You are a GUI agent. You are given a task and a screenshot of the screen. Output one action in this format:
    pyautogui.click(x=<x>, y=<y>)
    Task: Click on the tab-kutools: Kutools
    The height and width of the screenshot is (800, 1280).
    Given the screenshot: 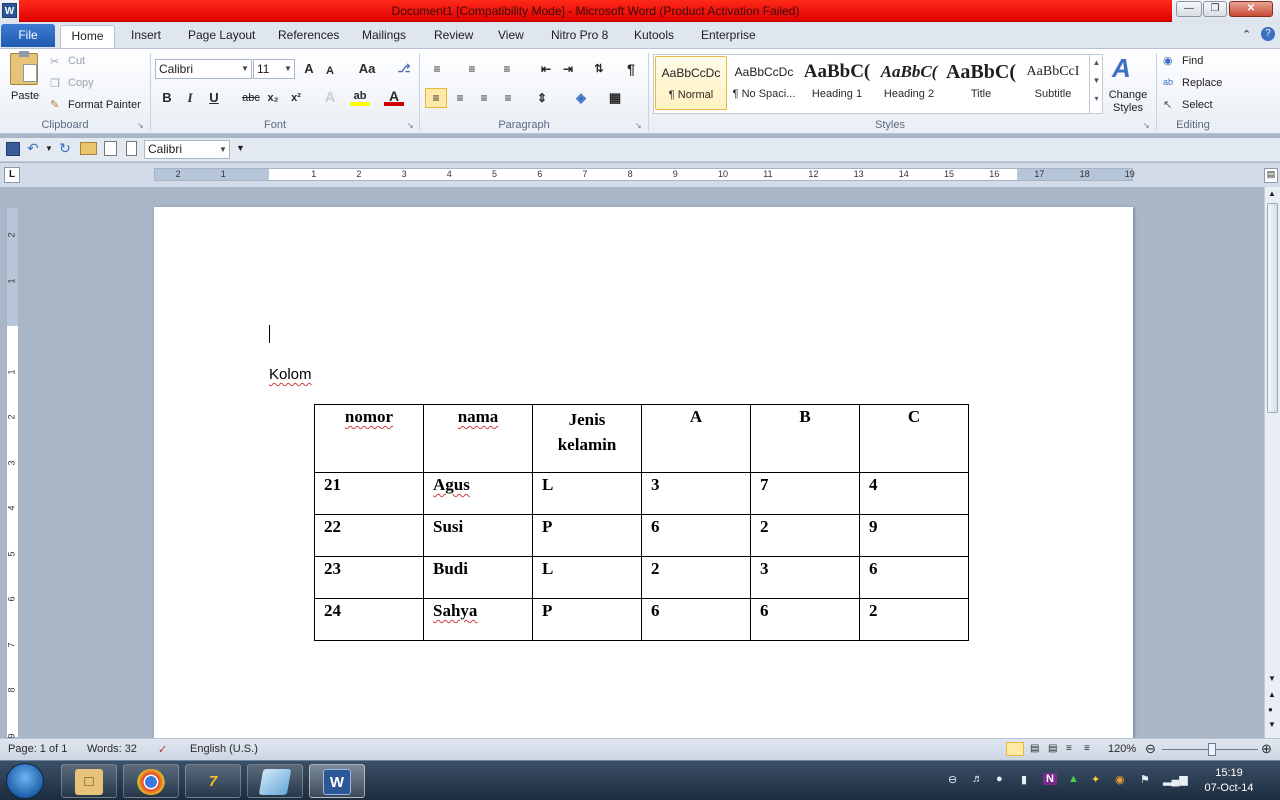 What is the action you would take?
    pyautogui.click(x=654, y=35)
    